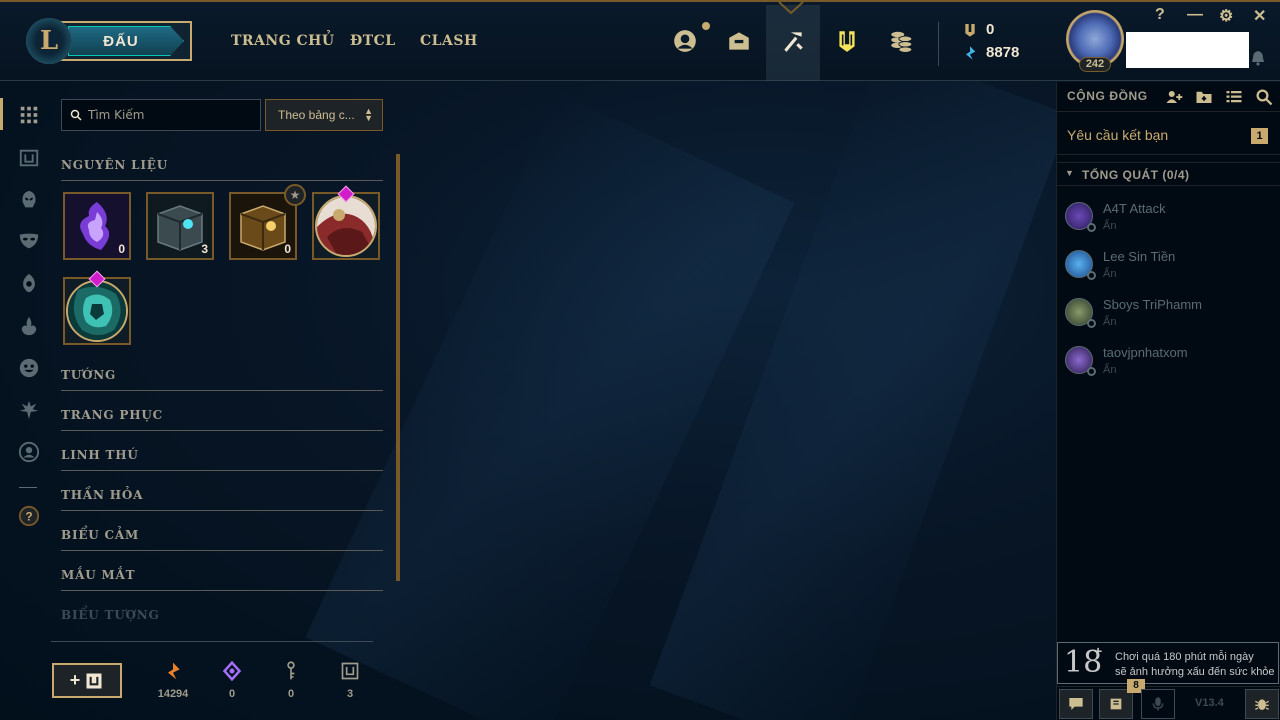 This screenshot has height=720, width=1280. What do you see at coordinates (1160, 15) in the screenshot?
I see `help-button: ?` at bounding box center [1160, 15].